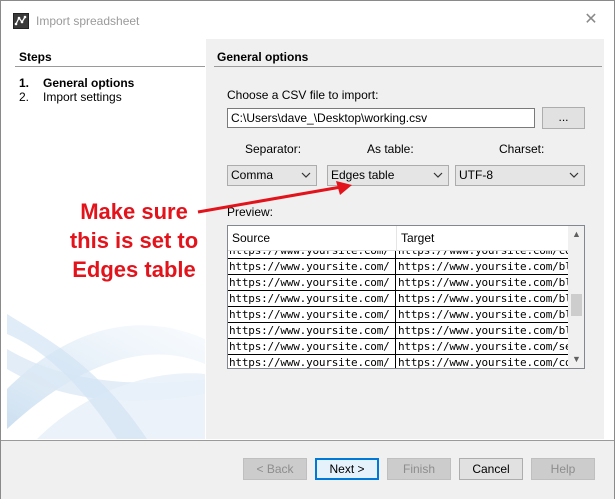 Image resolution: width=615 pixels, height=499 pixels. I want to click on charset-label: Charset:, so click(522, 149).